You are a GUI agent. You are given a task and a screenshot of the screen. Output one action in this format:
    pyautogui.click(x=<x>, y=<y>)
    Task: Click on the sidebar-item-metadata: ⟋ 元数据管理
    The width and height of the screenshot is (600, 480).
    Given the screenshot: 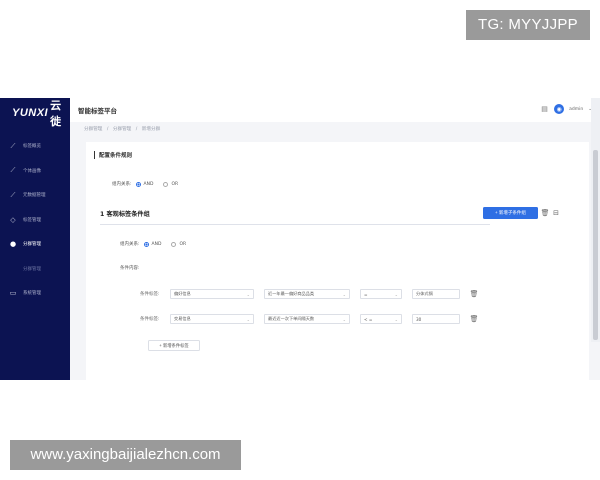 What is the action you would take?
    pyautogui.click(x=35, y=195)
    